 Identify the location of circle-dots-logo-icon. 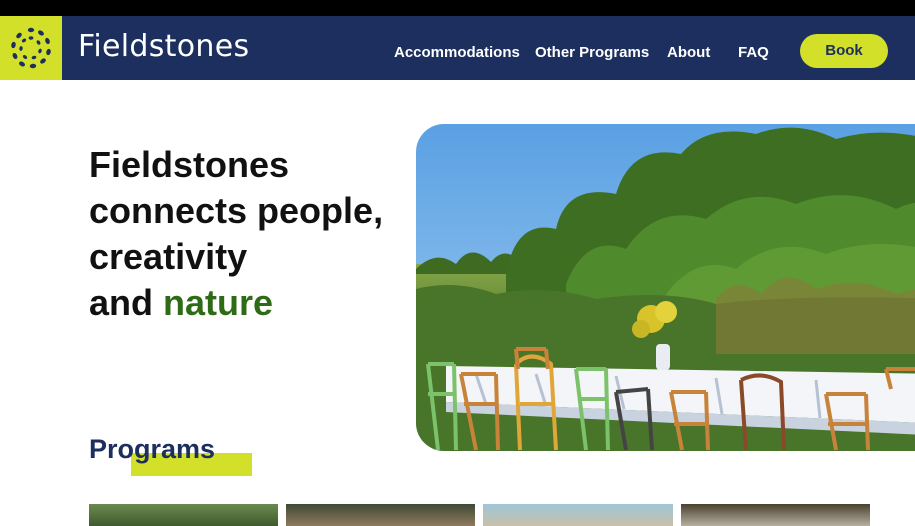
(31, 48).